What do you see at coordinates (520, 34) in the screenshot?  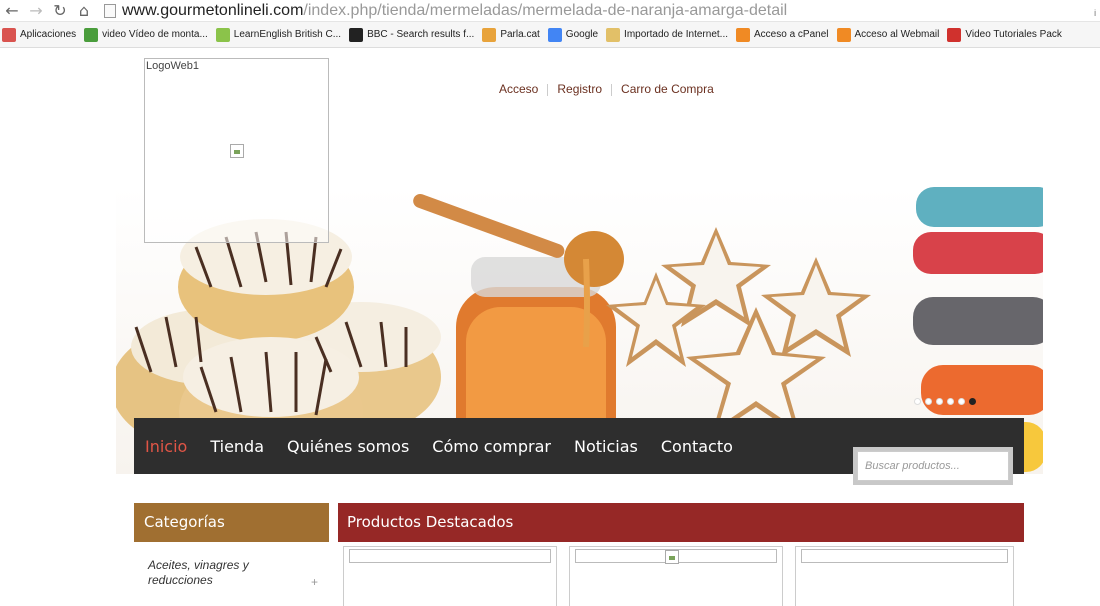 I see `bookmark-label: Parla.cat` at bounding box center [520, 34].